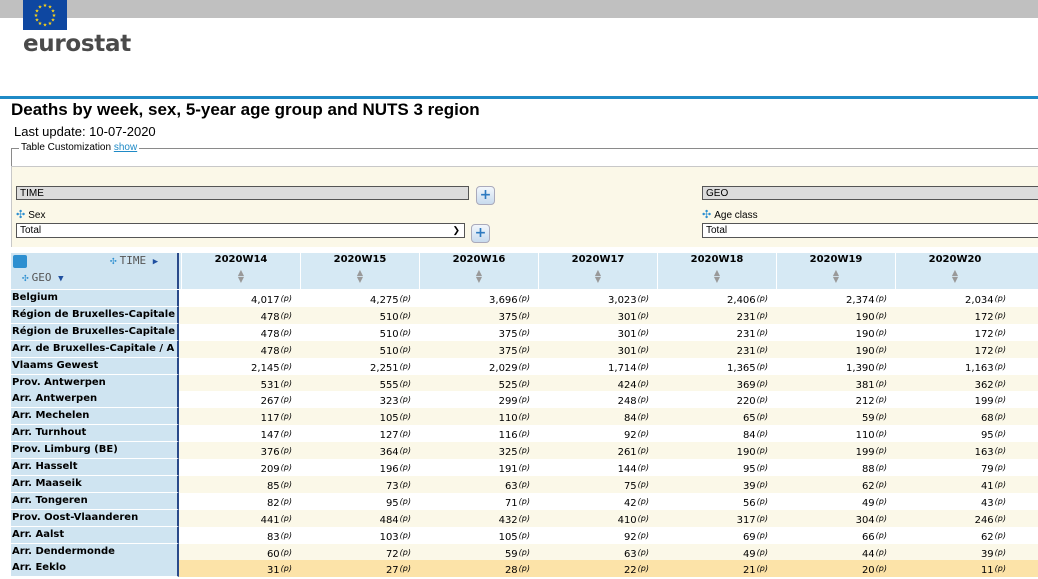 This screenshot has height=579, width=1038. What do you see at coordinates (868, 554) in the screenshot?
I see `cell-value: 44` at bounding box center [868, 554].